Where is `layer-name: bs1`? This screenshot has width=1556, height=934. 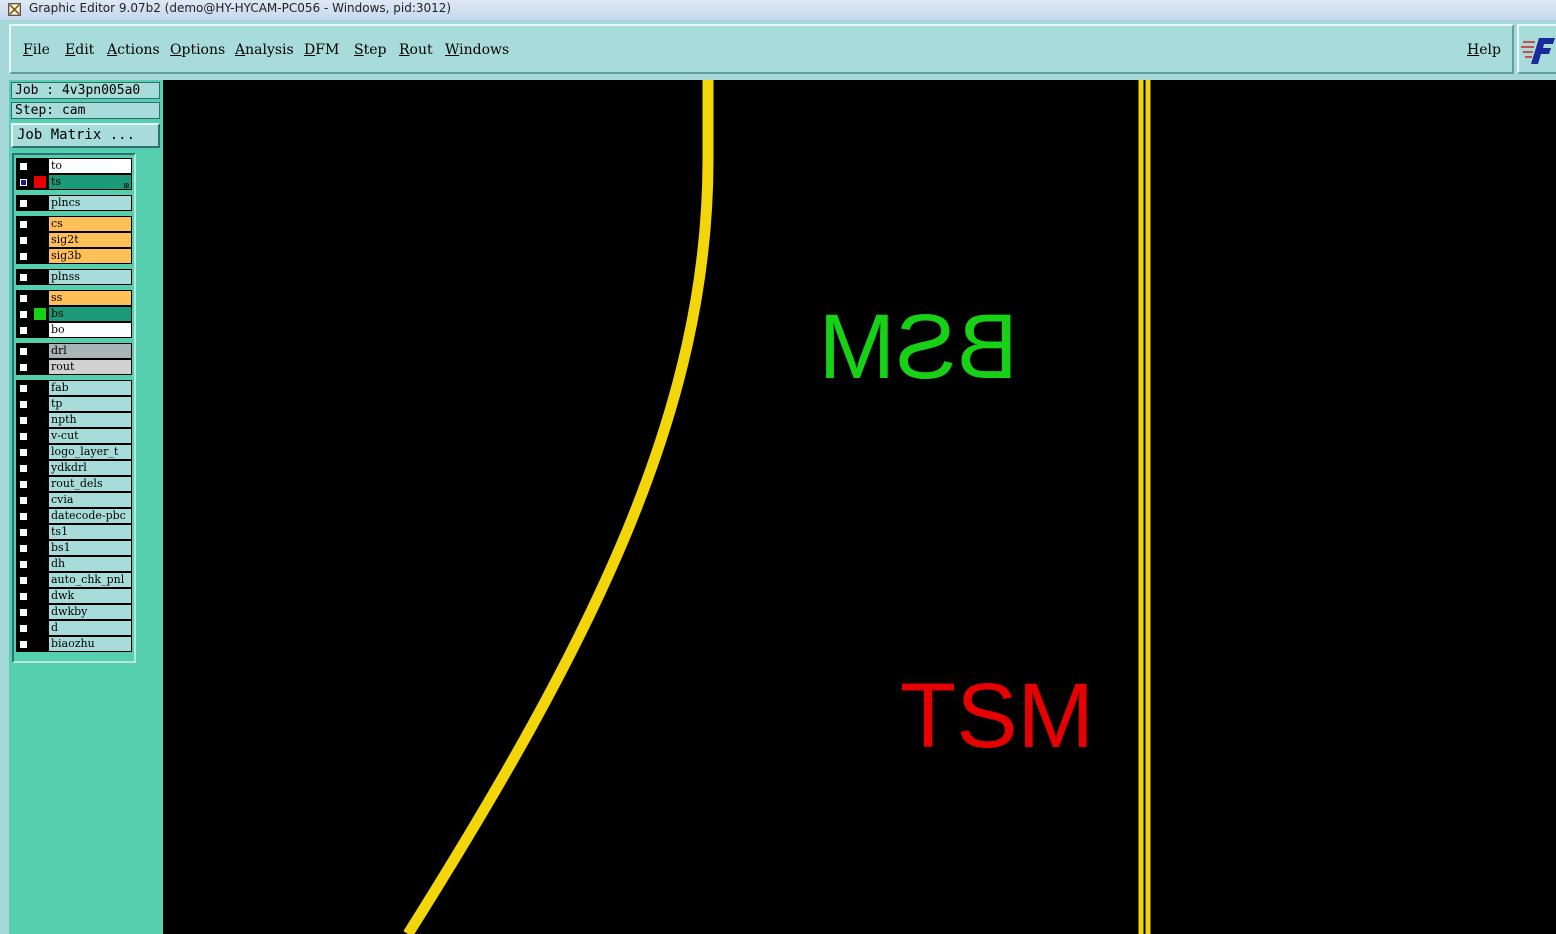
layer-name: bs1 is located at coordinates (90, 548).